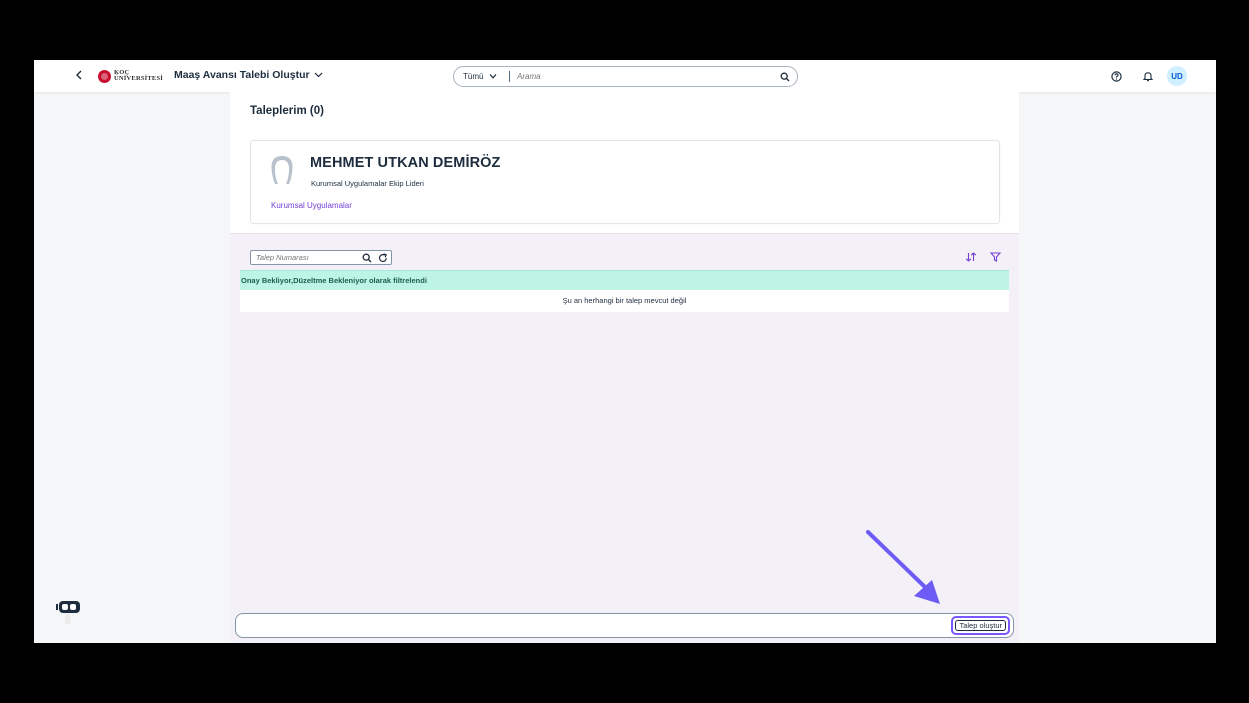 Image resolution: width=1249 pixels, height=703 pixels. What do you see at coordinates (624, 260) in the screenshot?
I see `list-toolbar` at bounding box center [624, 260].